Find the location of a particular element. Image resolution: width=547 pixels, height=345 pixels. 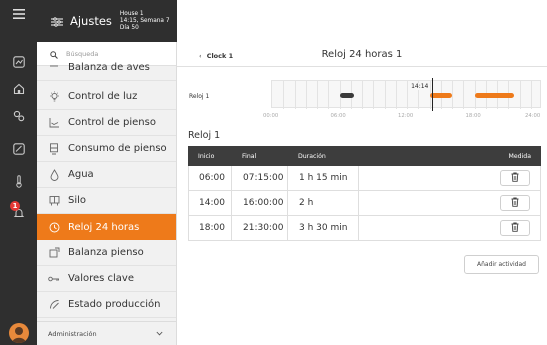

cell-start: 18:00 is located at coordinates (210, 228).